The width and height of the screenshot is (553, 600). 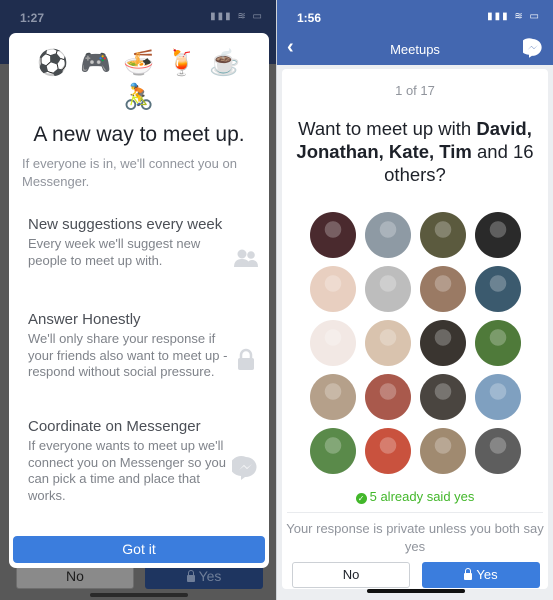 I want to click on status-time: 1:56, so click(x=309, y=18).